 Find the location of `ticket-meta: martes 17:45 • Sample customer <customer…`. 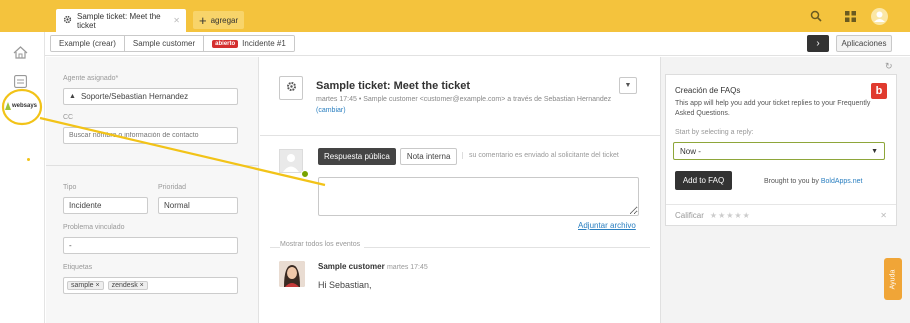

ticket-meta: martes 17:45 • Sample customer <customer… is located at coordinates (466, 105).